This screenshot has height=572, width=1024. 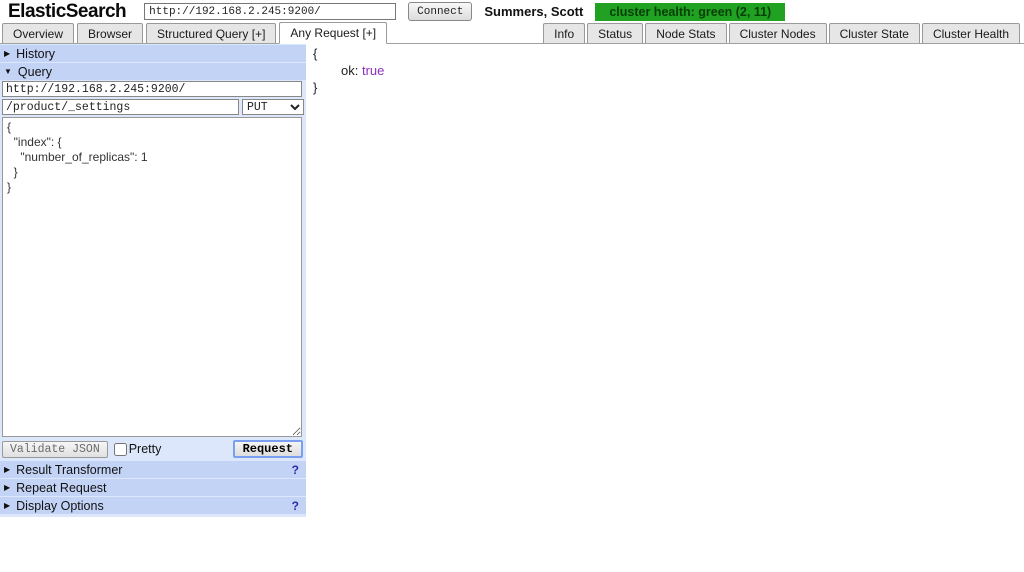 What do you see at coordinates (440, 11) in the screenshot?
I see `connect-button: Connect` at bounding box center [440, 11].